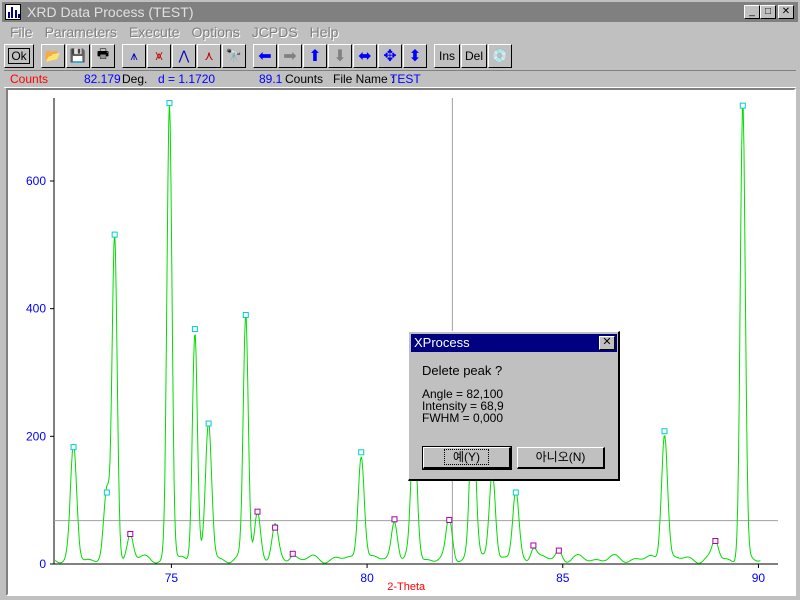 This screenshot has height=600, width=800. I want to click on dialog-question: Delete peak ?, so click(462, 370).